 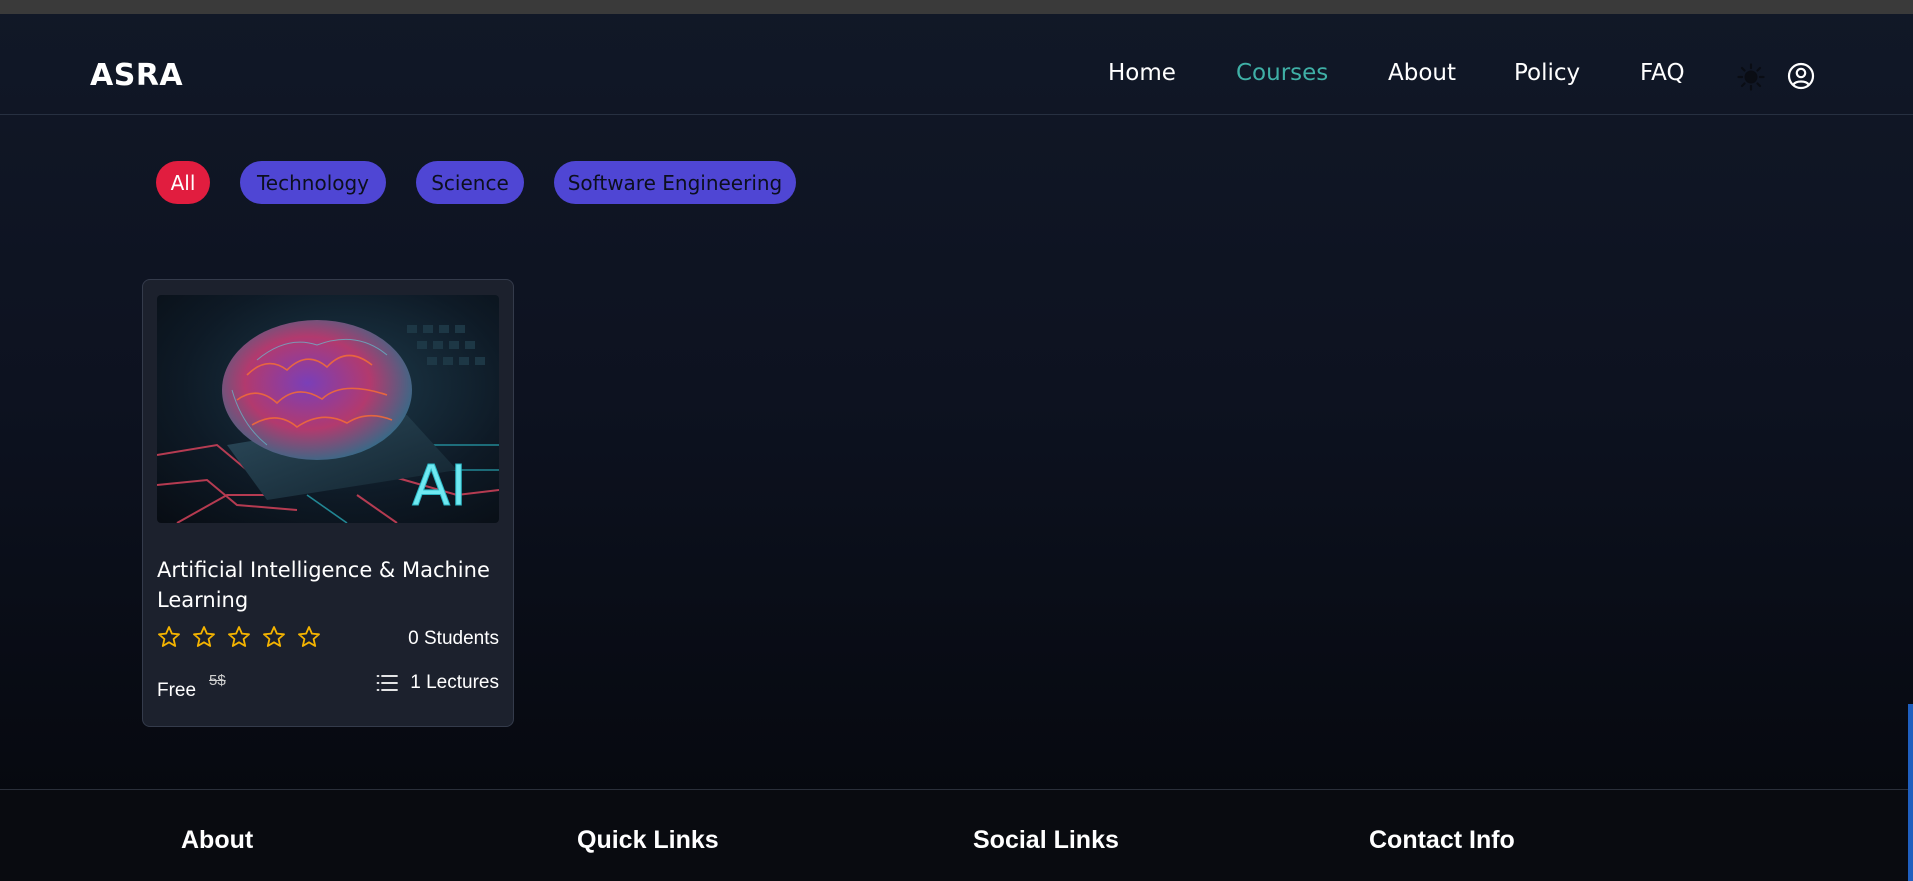 What do you see at coordinates (1142, 73) in the screenshot?
I see `nav-home: Home` at bounding box center [1142, 73].